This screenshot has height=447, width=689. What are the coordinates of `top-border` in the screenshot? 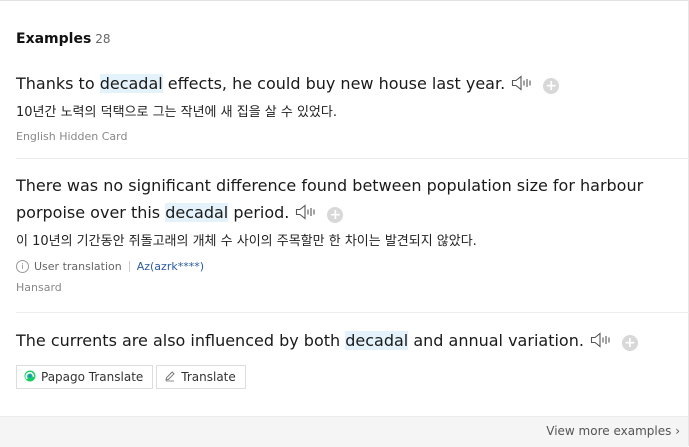 It's located at (344, 0).